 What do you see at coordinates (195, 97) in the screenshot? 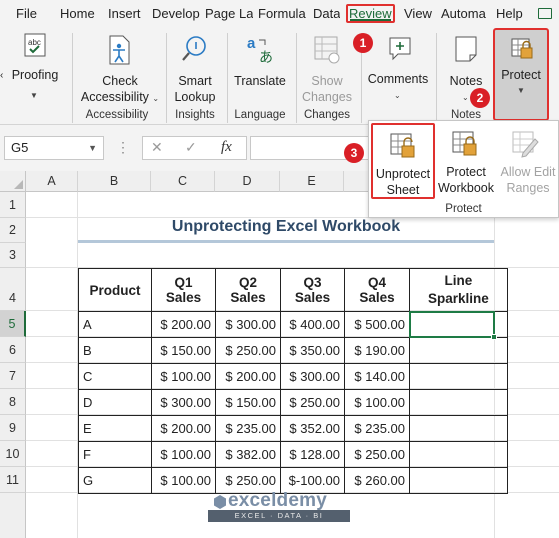
I see `lookup-label: Lookup` at bounding box center [195, 97].